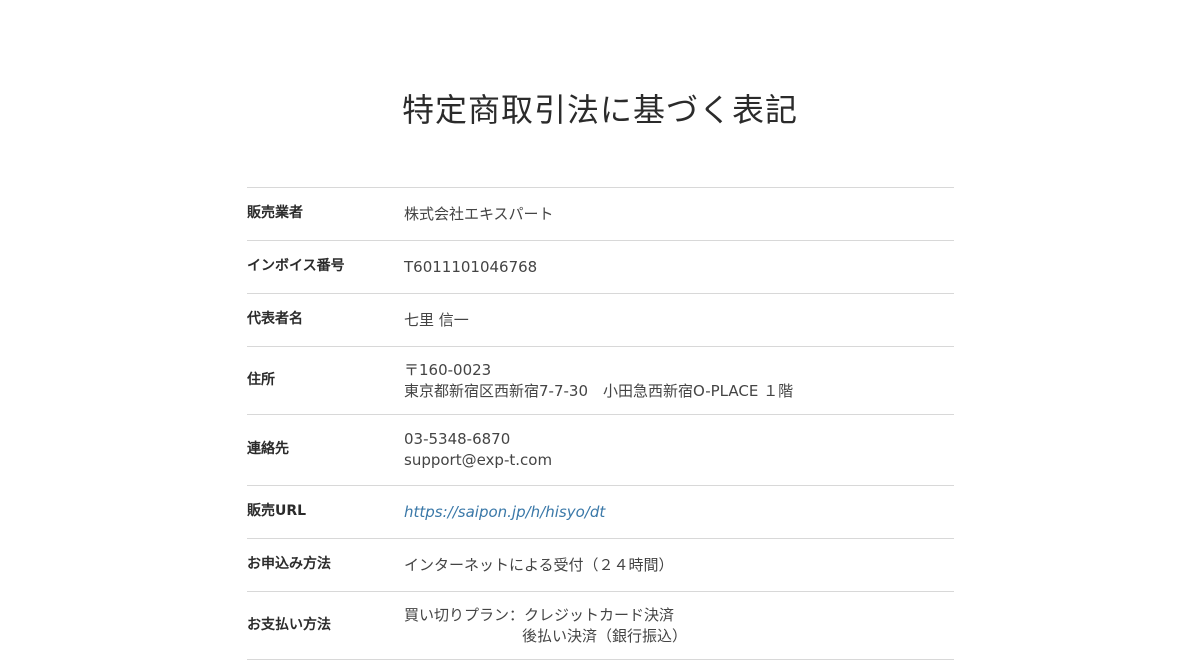 The width and height of the screenshot is (1200, 660). I want to click on table-row-application-method: お申込み方法 インターネットによる受付（２４時間）, so click(600, 565).